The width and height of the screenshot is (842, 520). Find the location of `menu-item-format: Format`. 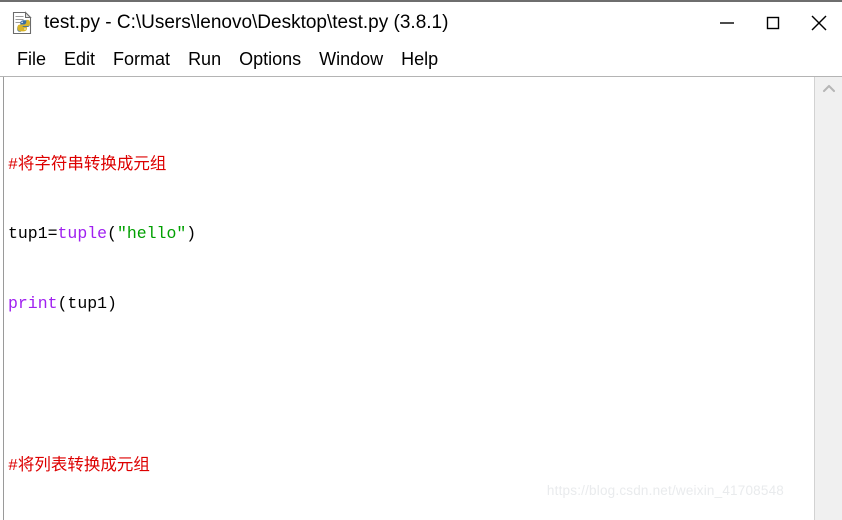

menu-item-format: Format is located at coordinates (141, 60).